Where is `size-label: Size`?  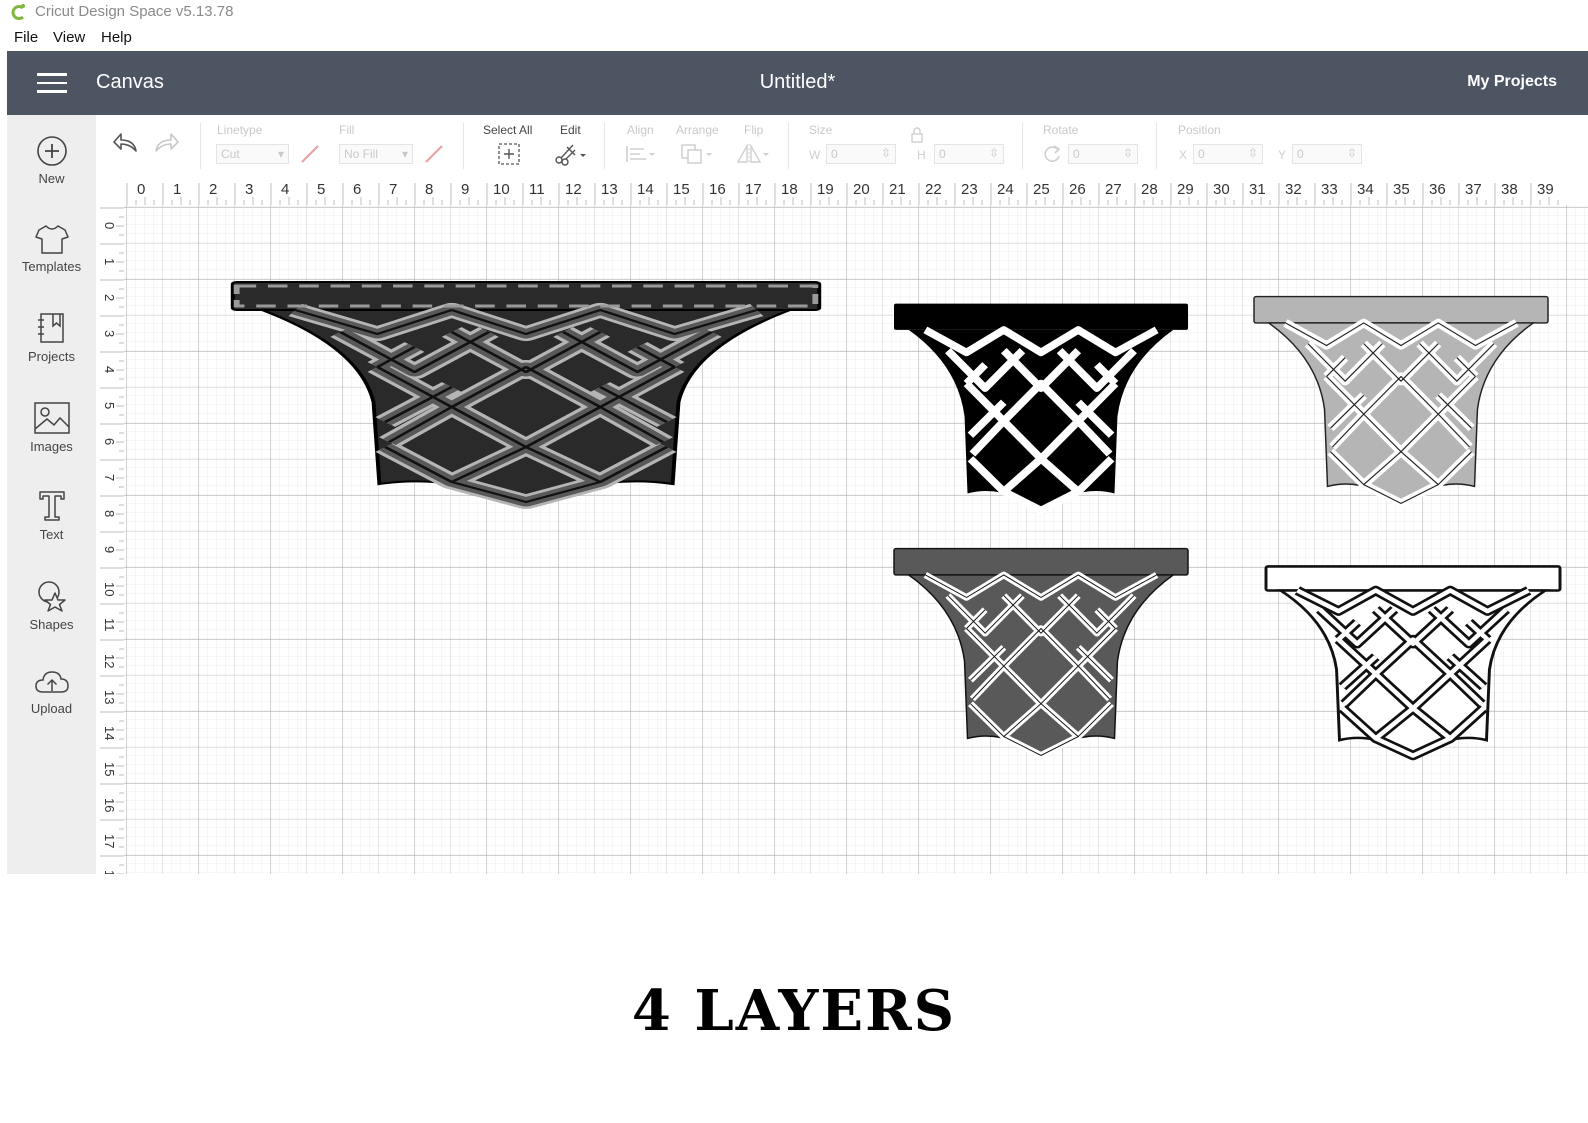 size-label: Size is located at coordinates (821, 130).